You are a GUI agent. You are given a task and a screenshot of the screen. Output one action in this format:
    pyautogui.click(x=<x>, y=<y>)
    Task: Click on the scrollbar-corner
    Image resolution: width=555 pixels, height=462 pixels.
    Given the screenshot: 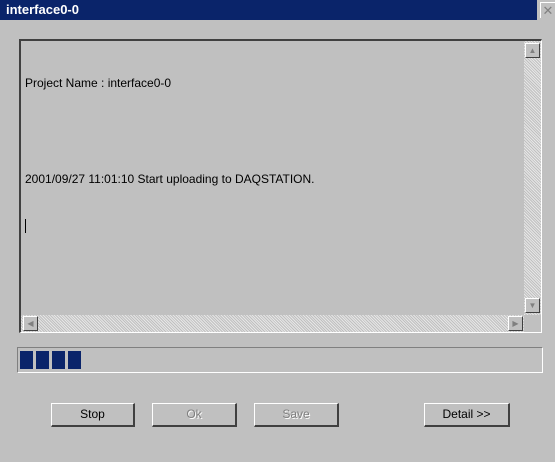 What is the action you would take?
    pyautogui.click(x=532, y=323)
    